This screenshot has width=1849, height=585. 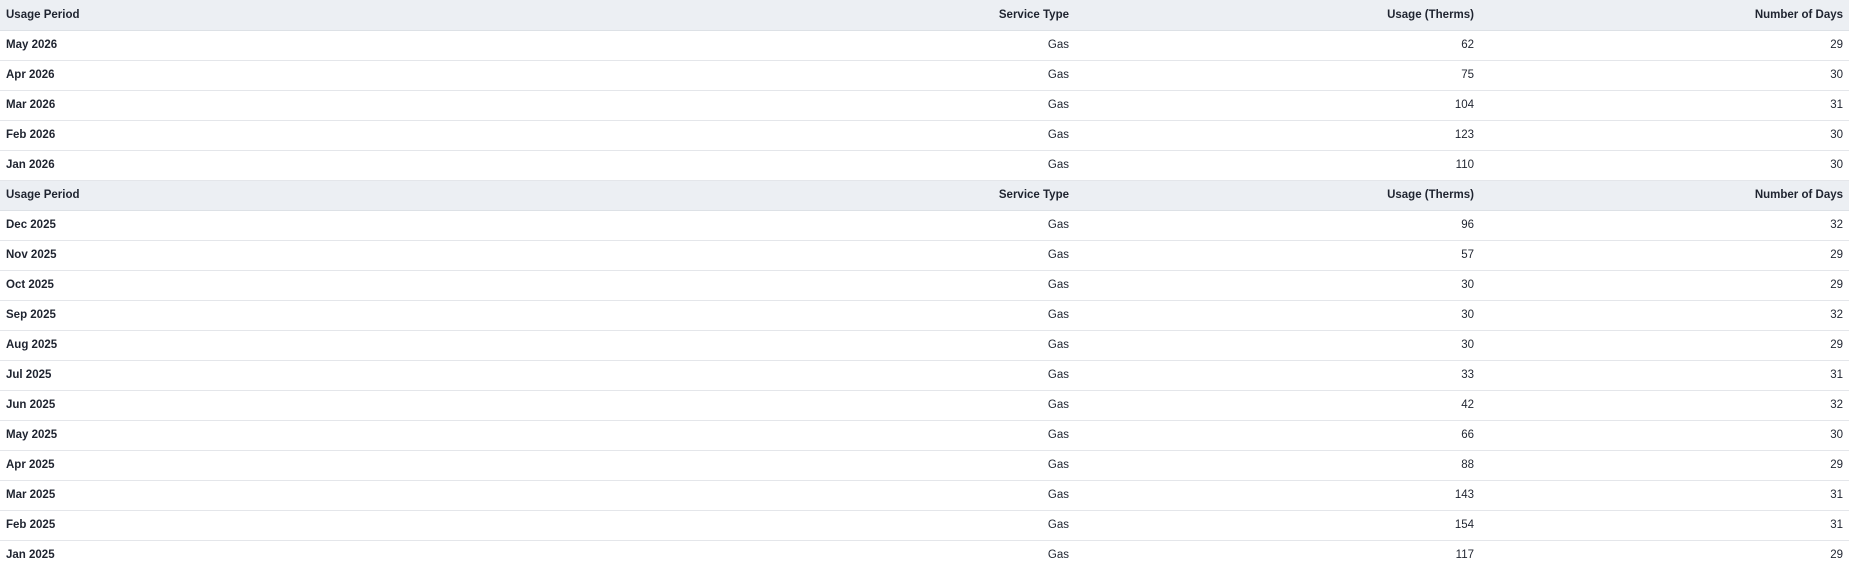 I want to click on table-row: Feb 2026Gas12330$99.23, so click(x=924, y=135).